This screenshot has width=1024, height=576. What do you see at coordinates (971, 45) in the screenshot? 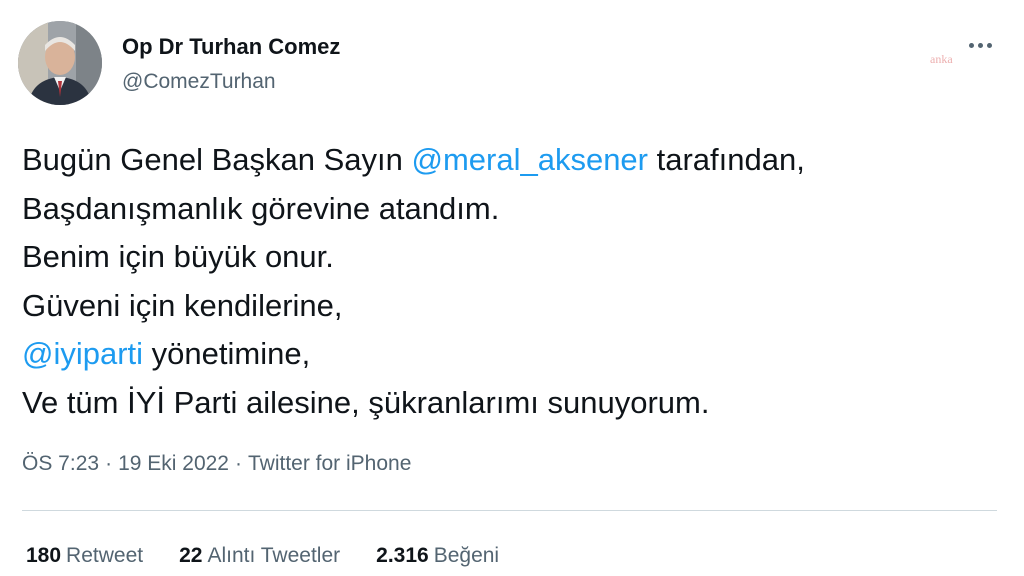
I see `more-horizontal-icon` at bounding box center [971, 45].